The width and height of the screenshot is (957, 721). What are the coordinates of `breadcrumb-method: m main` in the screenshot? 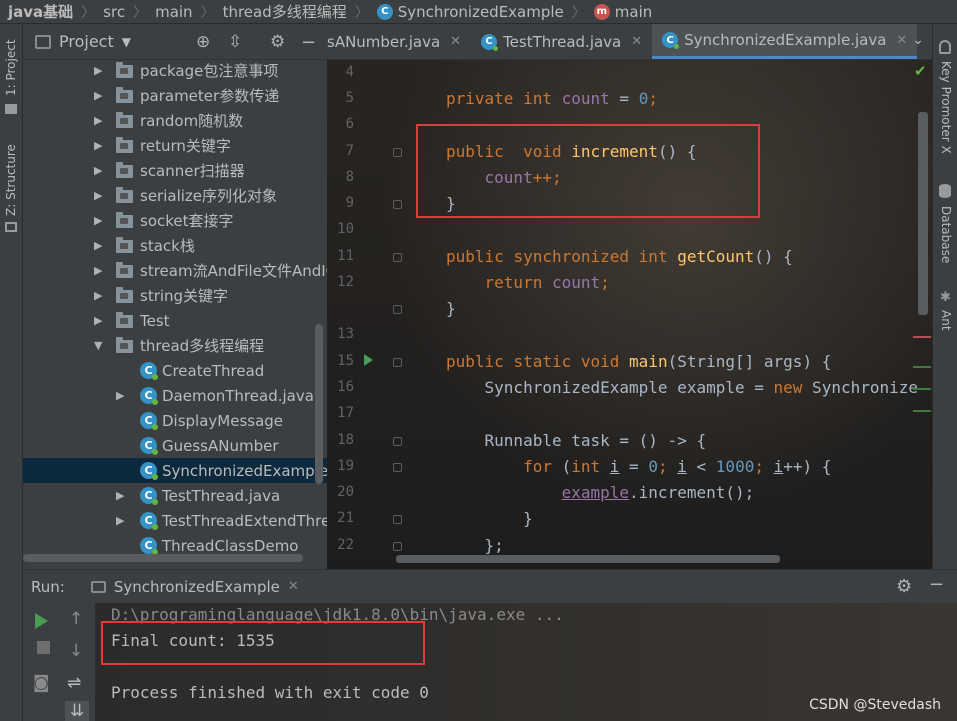 It's located at (622, 12).